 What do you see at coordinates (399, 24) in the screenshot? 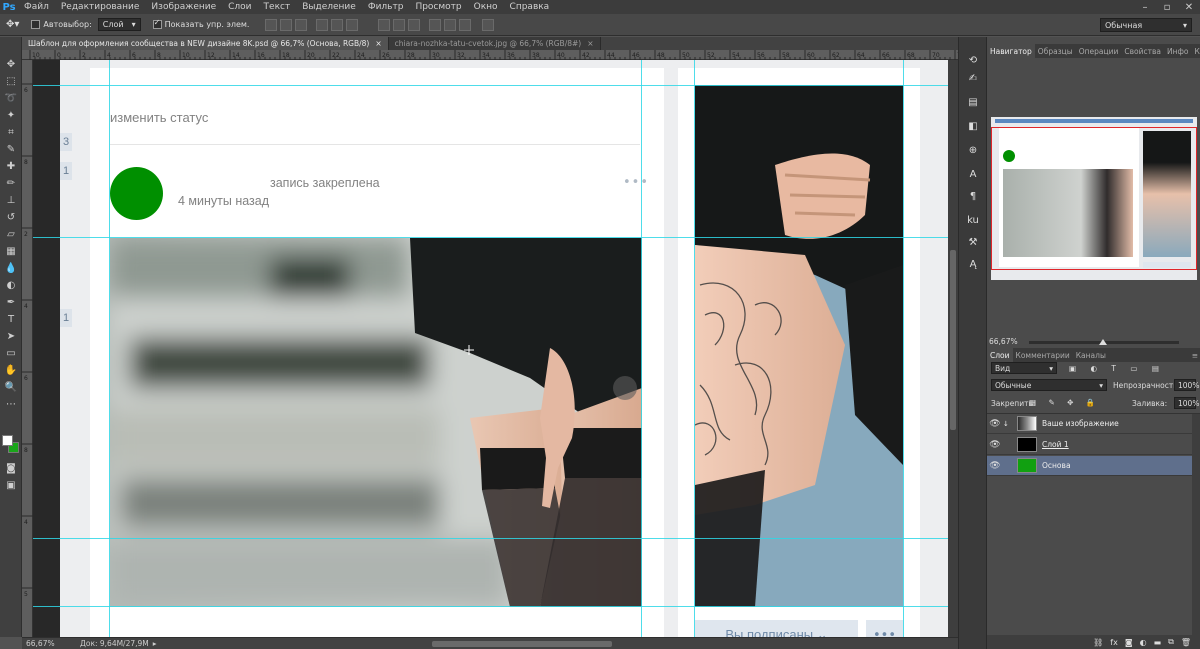
I see `distribute-vcenter-icon` at bounding box center [399, 24].